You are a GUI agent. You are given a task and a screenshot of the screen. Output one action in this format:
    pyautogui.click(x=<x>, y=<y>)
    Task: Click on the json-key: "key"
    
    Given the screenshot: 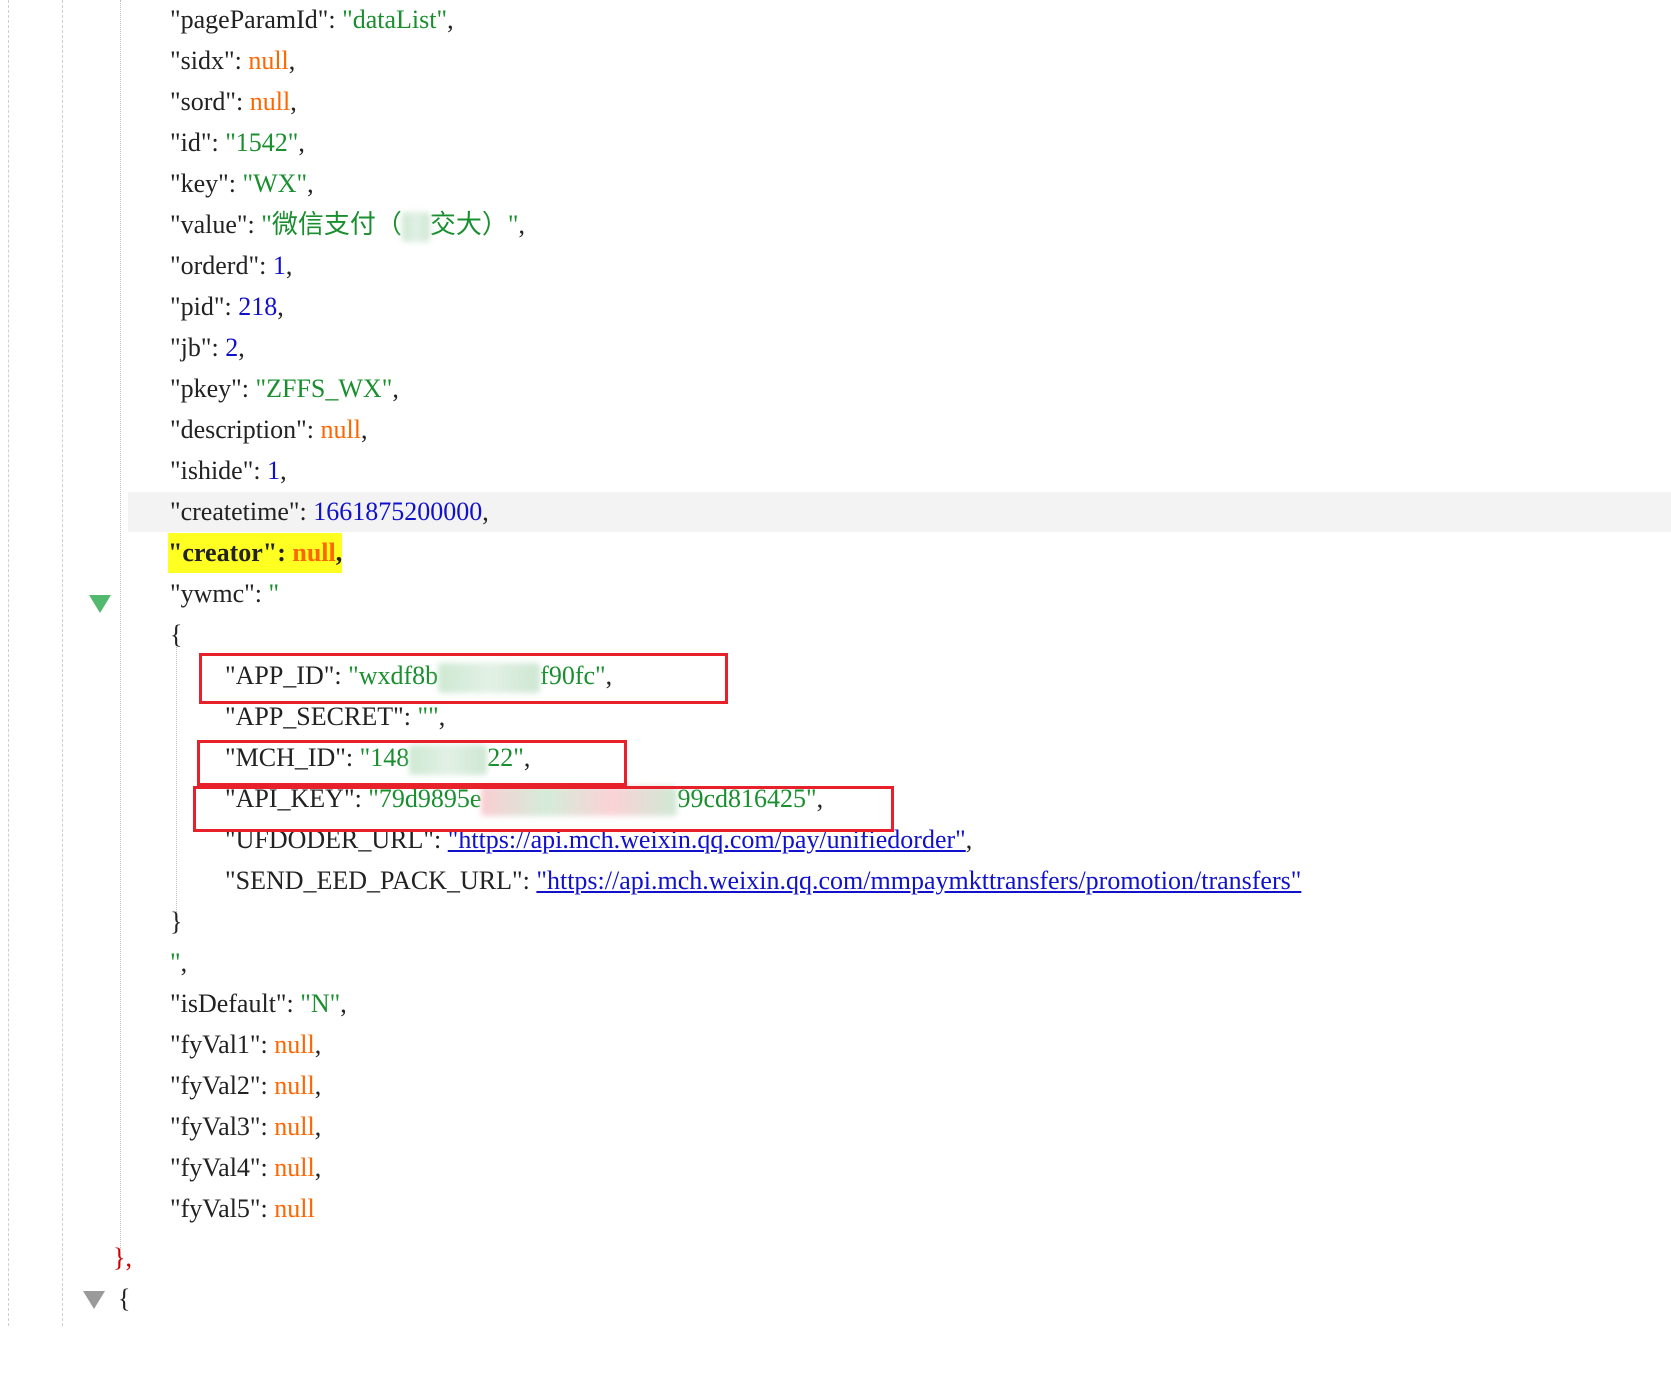 What is the action you would take?
    pyautogui.click(x=199, y=183)
    